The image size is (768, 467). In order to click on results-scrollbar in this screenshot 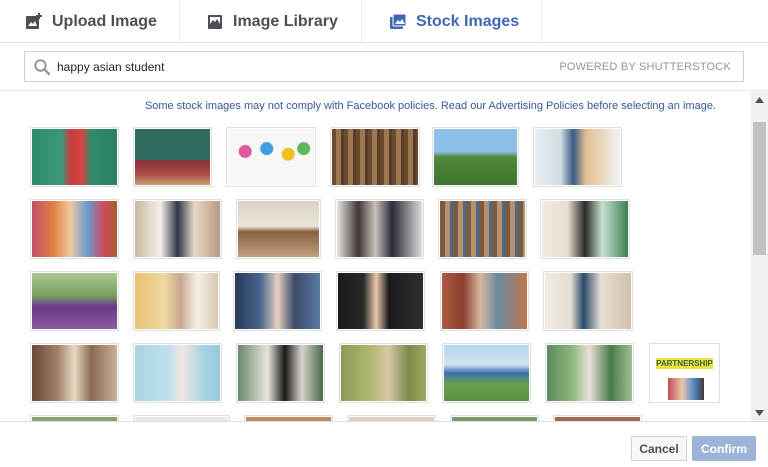, I will do `click(759, 256)`.